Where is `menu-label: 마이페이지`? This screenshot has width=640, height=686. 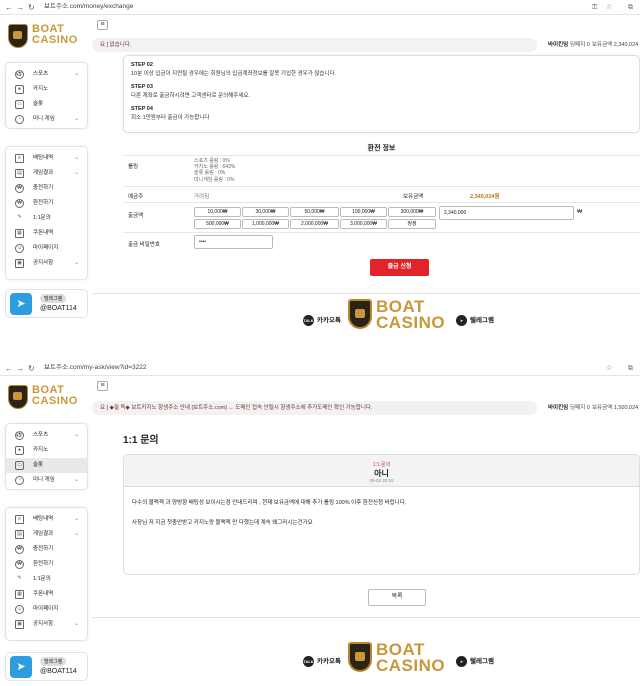 menu-label: 마이페이지 is located at coordinates (46, 248).